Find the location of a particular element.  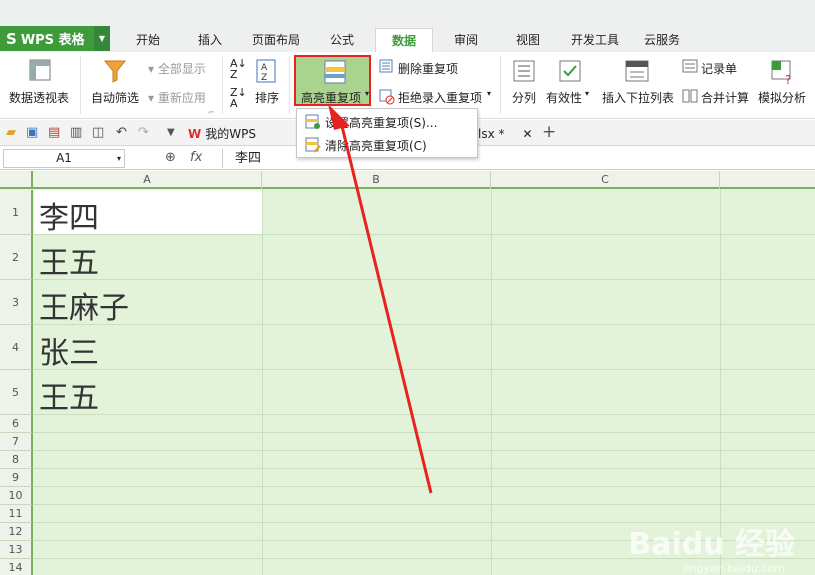

row-header: 2 is located at coordinates (16, 257).